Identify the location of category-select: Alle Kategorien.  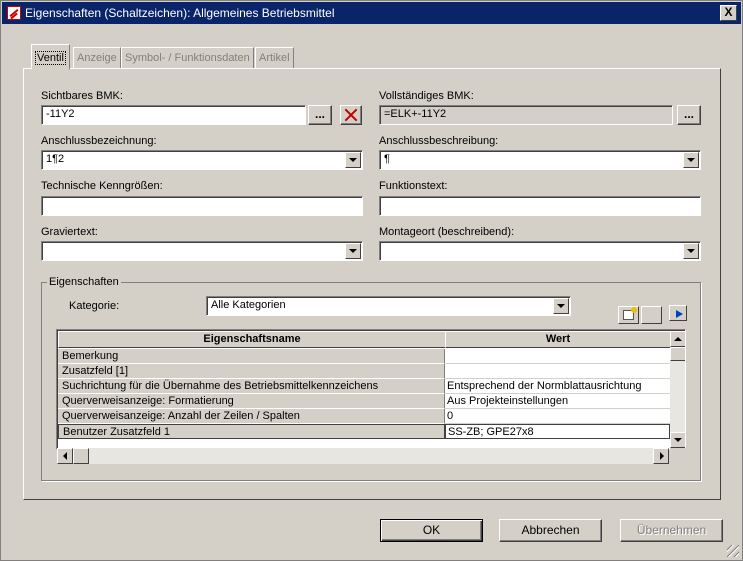
(388, 306).